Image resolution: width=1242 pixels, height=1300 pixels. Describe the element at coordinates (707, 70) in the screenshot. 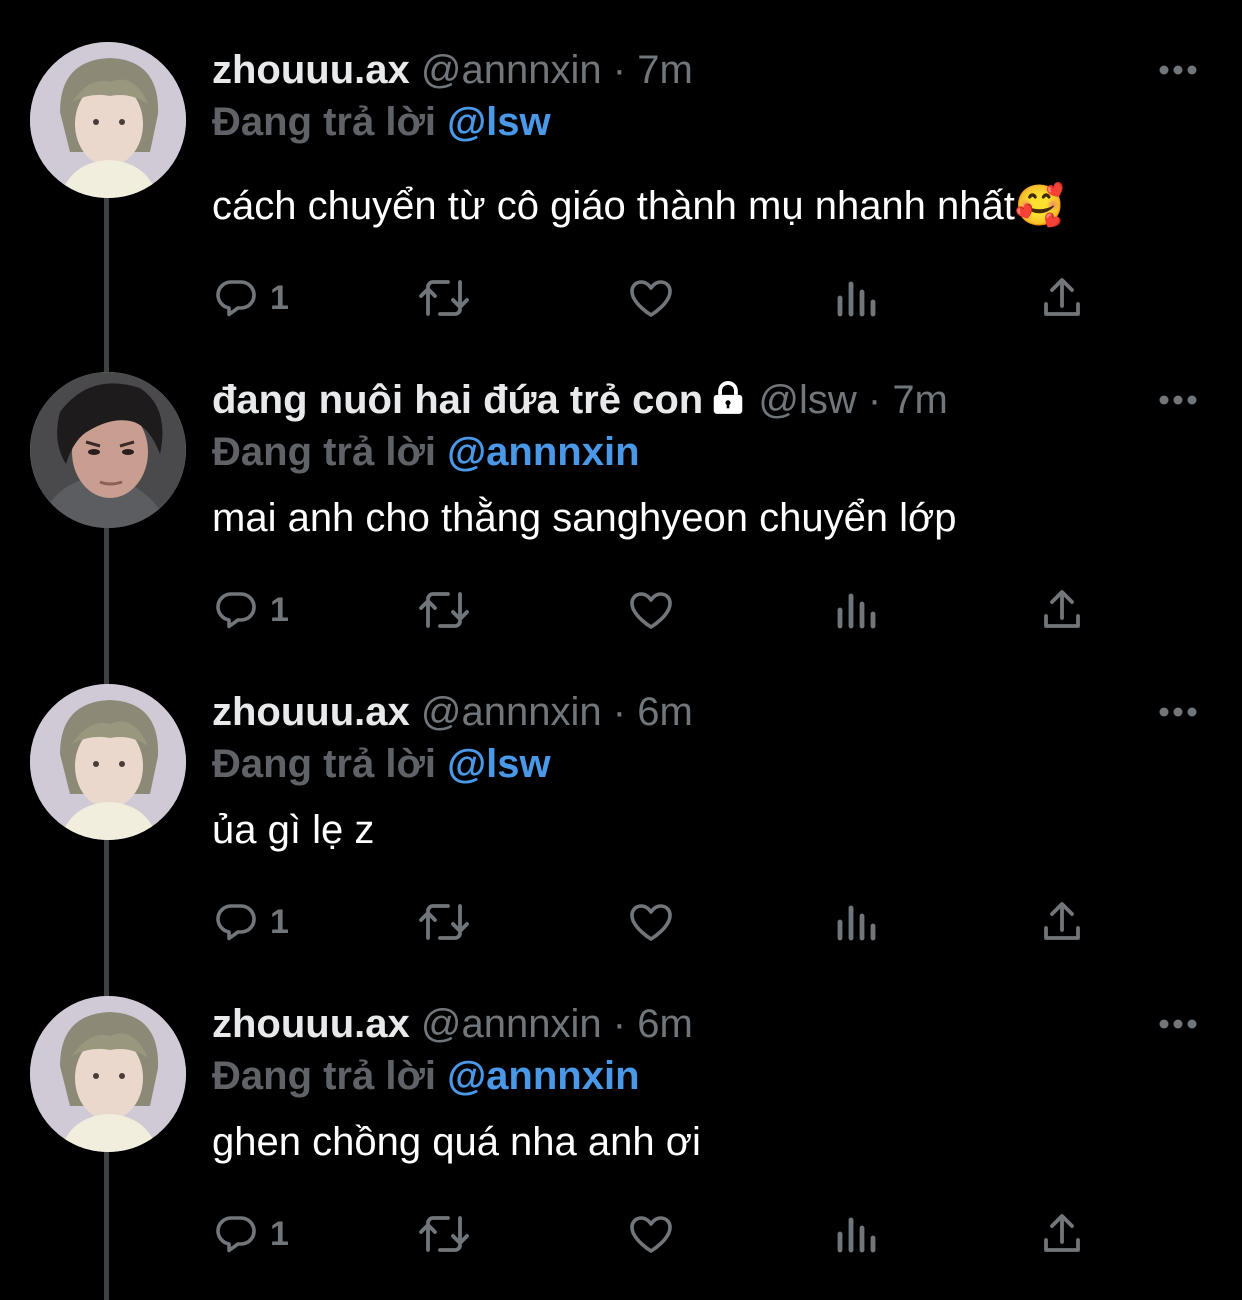

I see `tweet-header: zhouuu.ax @annnxin · 7m` at that location.